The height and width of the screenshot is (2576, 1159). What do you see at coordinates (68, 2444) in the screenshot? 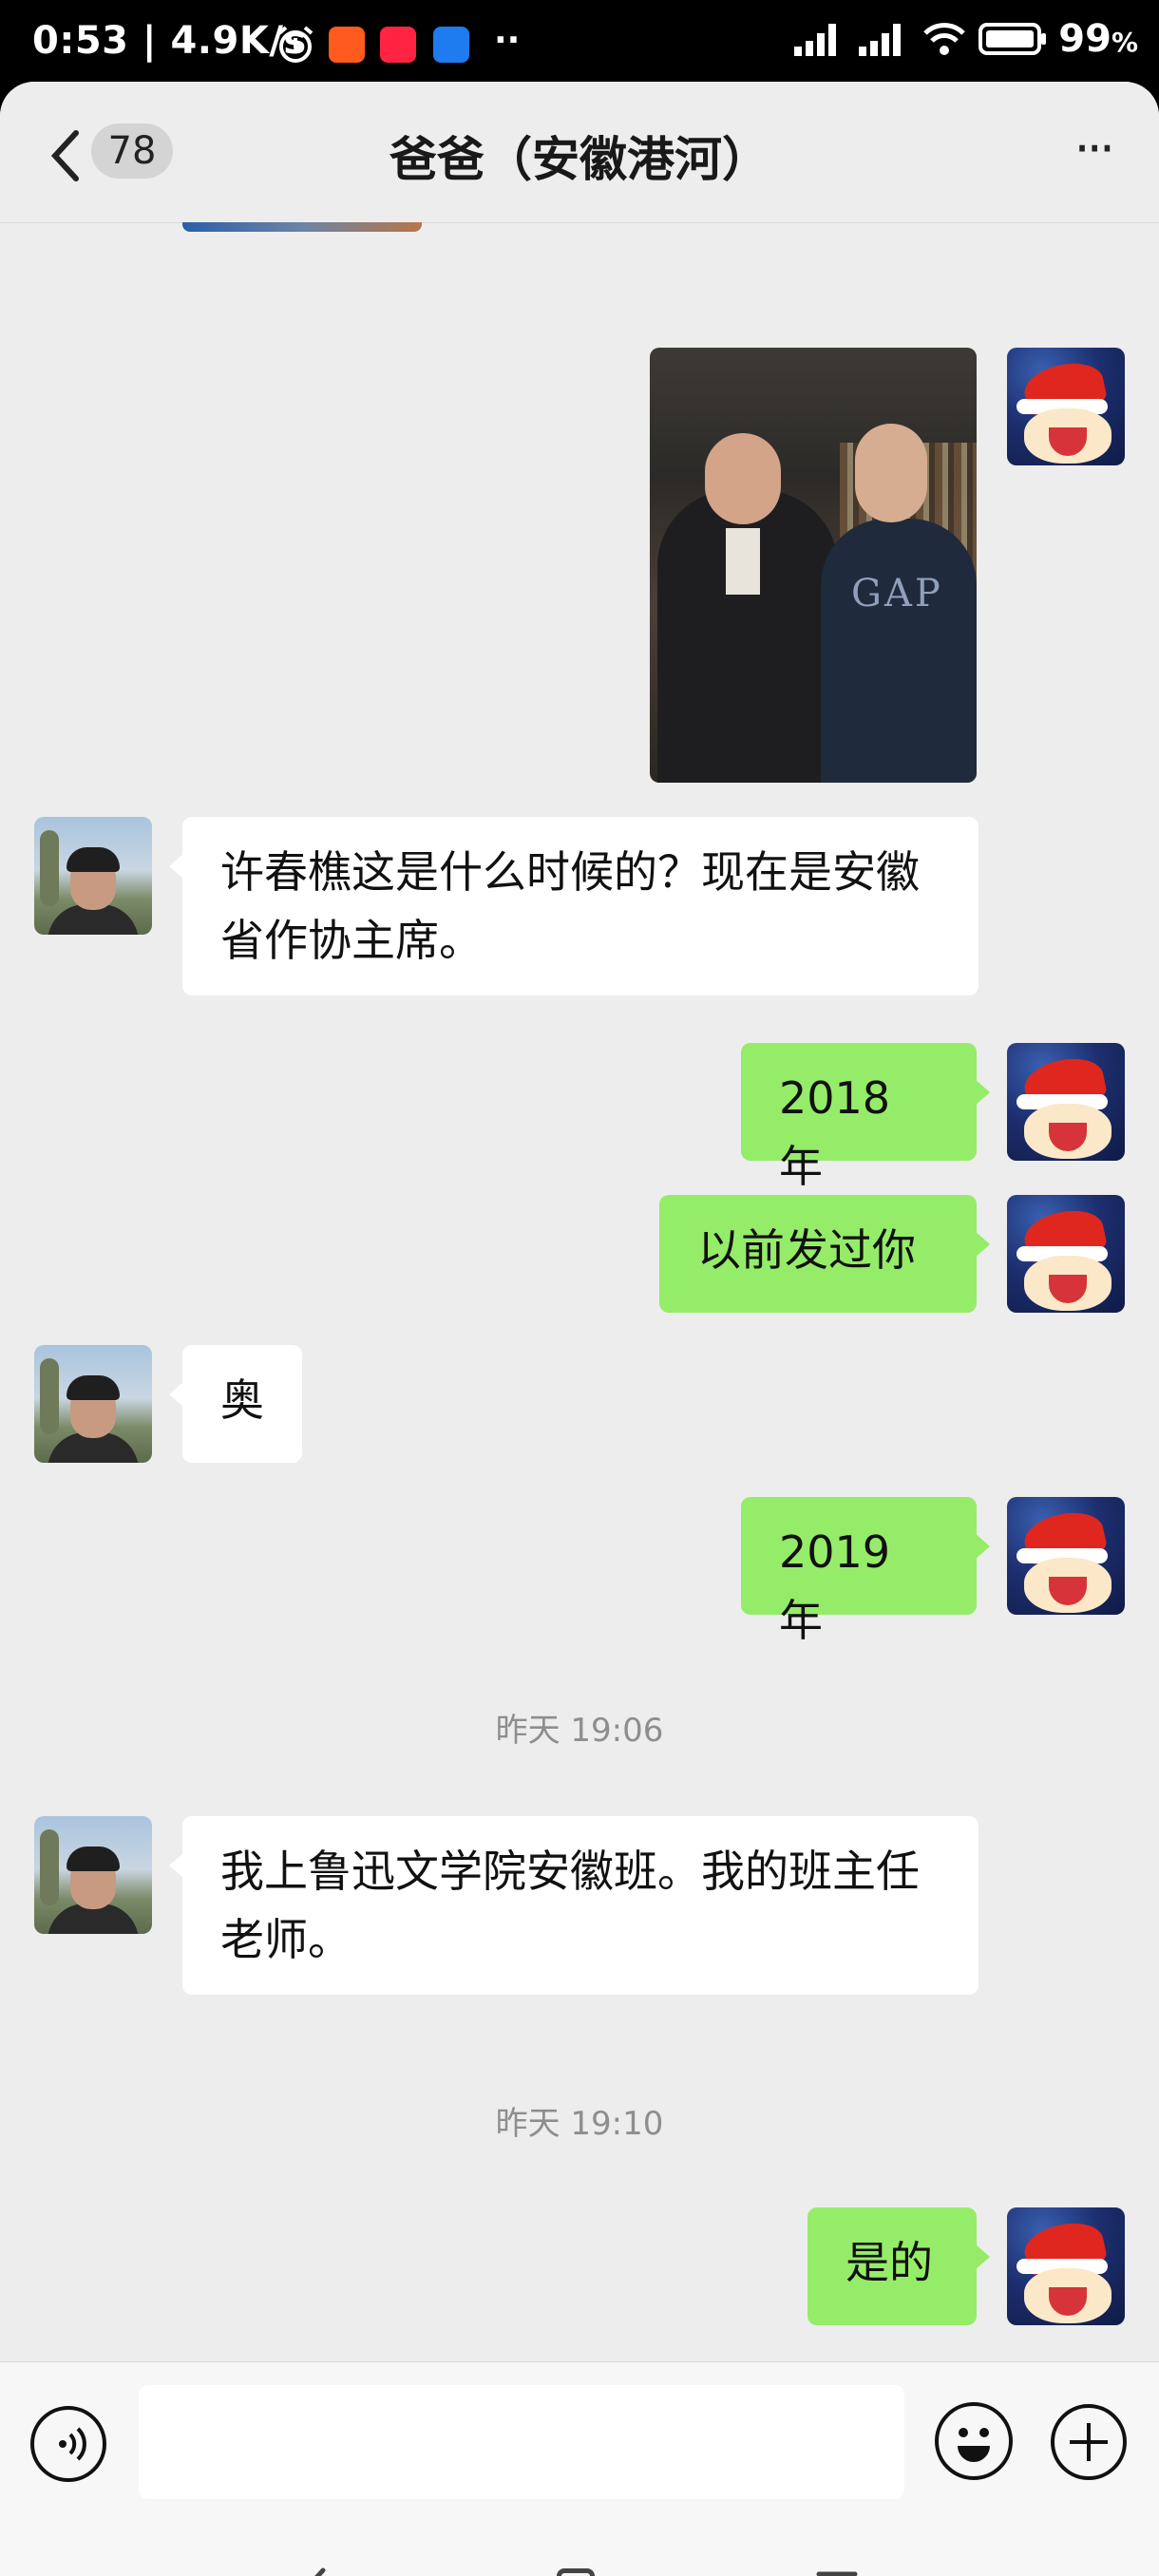
I see `voice-icon` at bounding box center [68, 2444].